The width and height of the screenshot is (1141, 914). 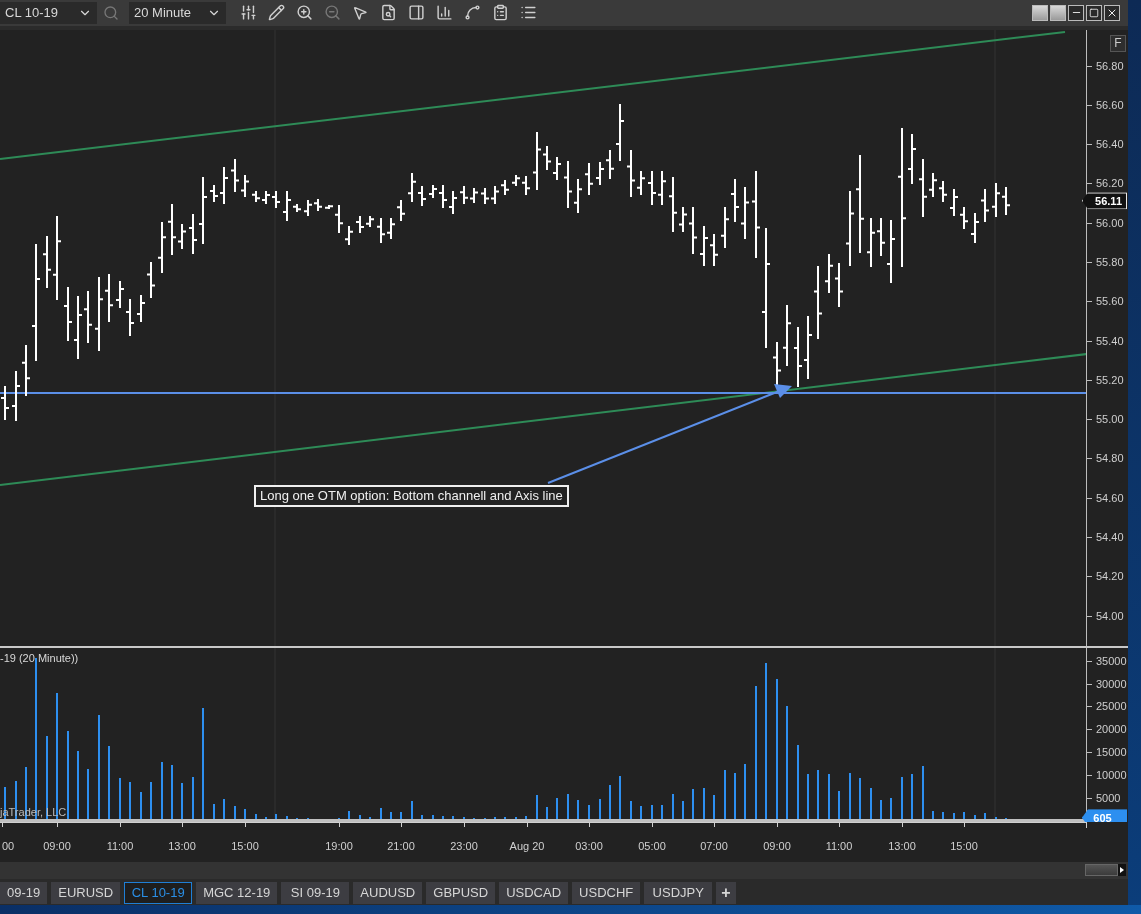 What do you see at coordinates (1110, 183) in the screenshot?
I see `price-label: 56.20` at bounding box center [1110, 183].